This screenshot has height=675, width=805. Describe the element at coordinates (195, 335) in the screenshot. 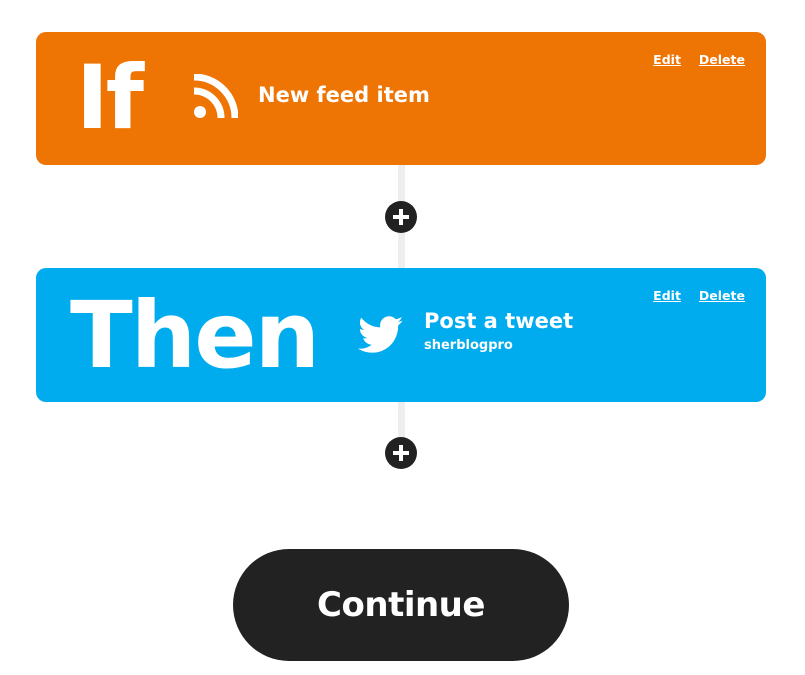

I see `then-keyword: Then` at that location.